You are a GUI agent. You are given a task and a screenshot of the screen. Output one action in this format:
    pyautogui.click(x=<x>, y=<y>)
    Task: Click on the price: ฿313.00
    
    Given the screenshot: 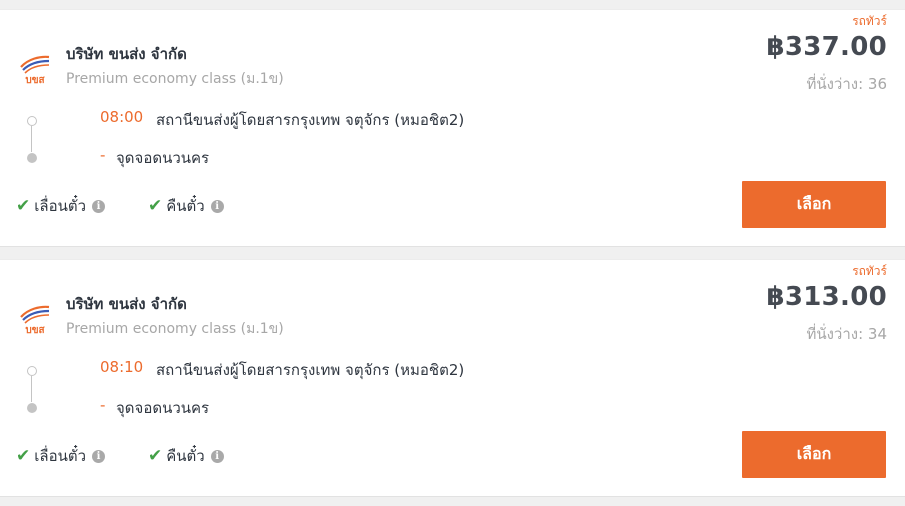 What is the action you would take?
    pyautogui.click(x=826, y=297)
    